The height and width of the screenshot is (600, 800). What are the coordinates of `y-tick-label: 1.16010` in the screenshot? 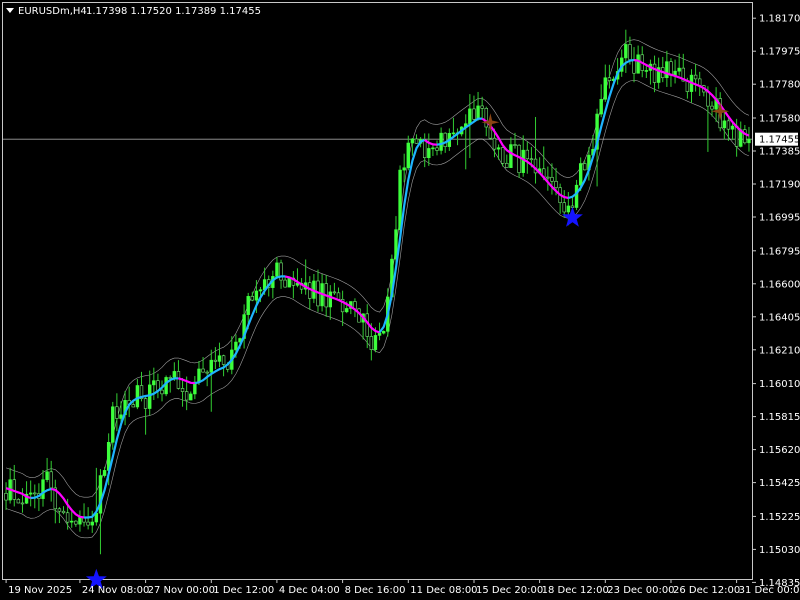 It's located at (779, 384).